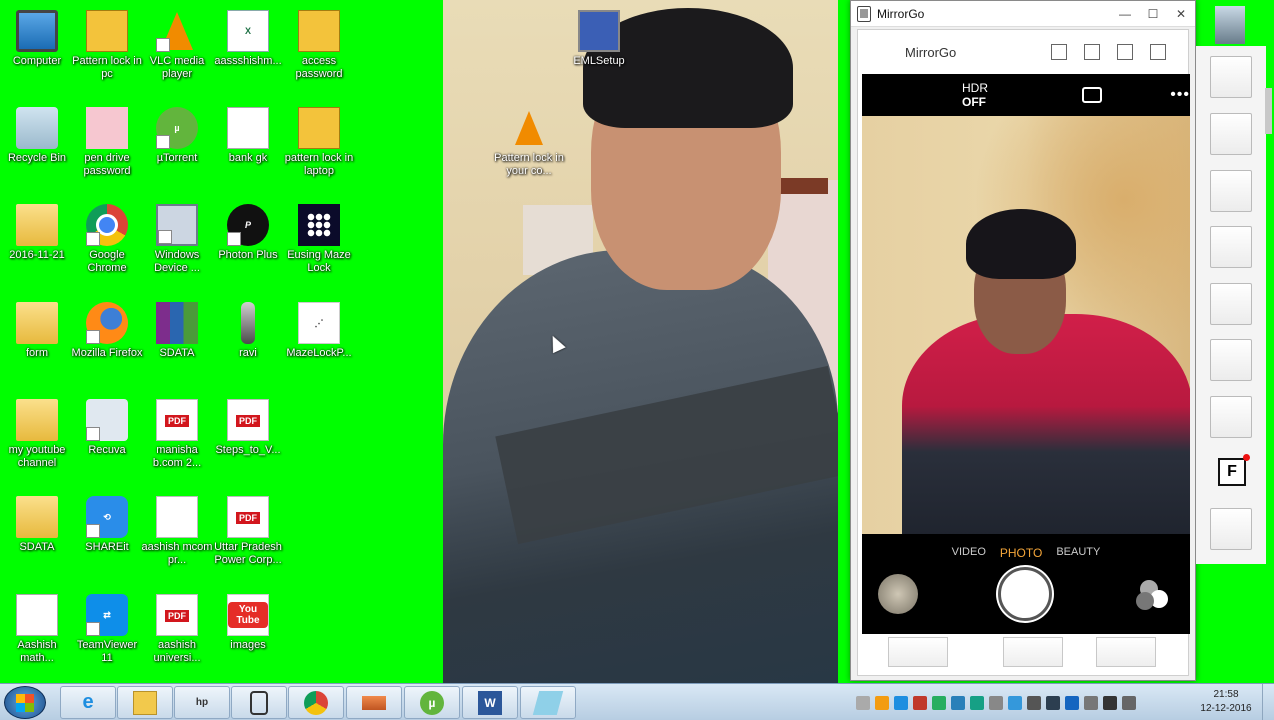 The height and width of the screenshot is (720, 1274). Describe the element at coordinates (248, 133) in the screenshot. I see `desktop-icon-bank-gk: bank gk` at that location.